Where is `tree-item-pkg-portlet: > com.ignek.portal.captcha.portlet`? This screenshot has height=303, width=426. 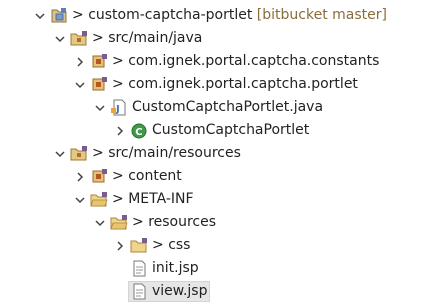 tree-item-pkg-portlet: > com.ignek.portal.captcha.portlet is located at coordinates (213, 84).